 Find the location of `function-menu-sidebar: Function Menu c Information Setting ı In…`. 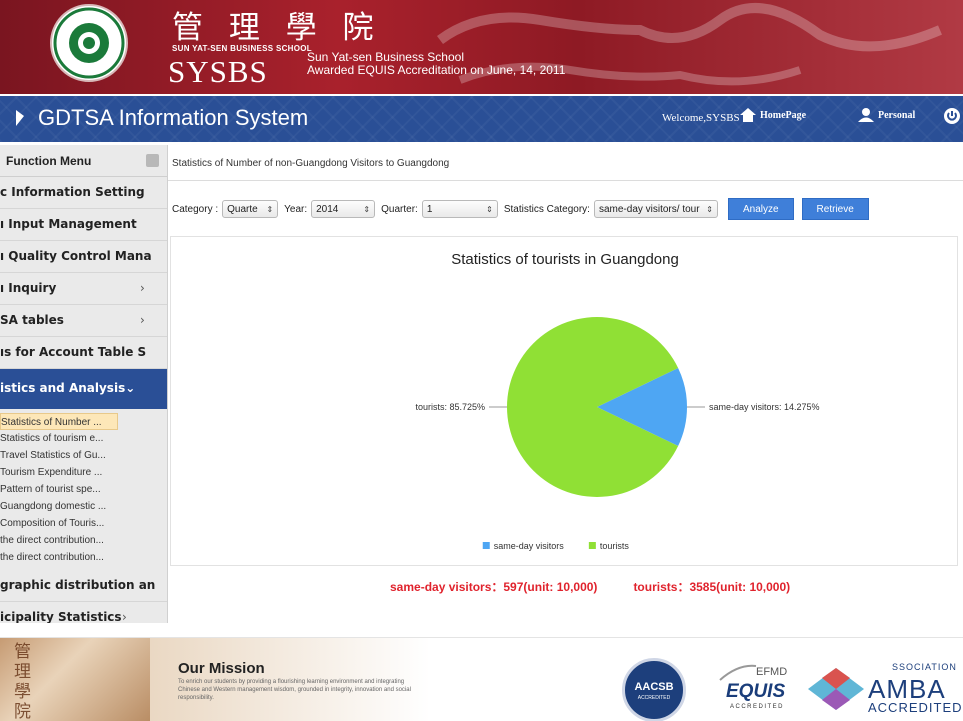

function-menu-sidebar: Function Menu c Information Setting ı In… is located at coordinates (84, 384).